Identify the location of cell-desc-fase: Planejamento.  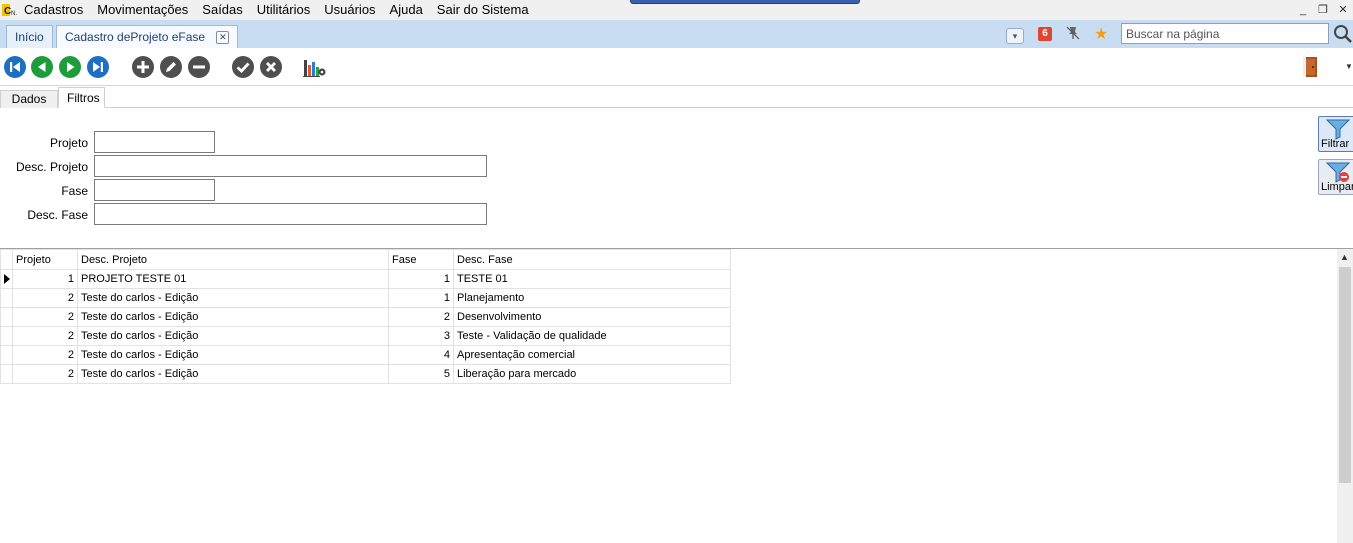
(592, 298).